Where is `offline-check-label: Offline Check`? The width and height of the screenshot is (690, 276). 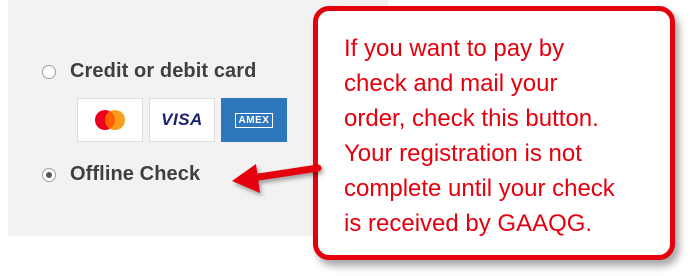
offline-check-label: Offline Check is located at coordinates (135, 174).